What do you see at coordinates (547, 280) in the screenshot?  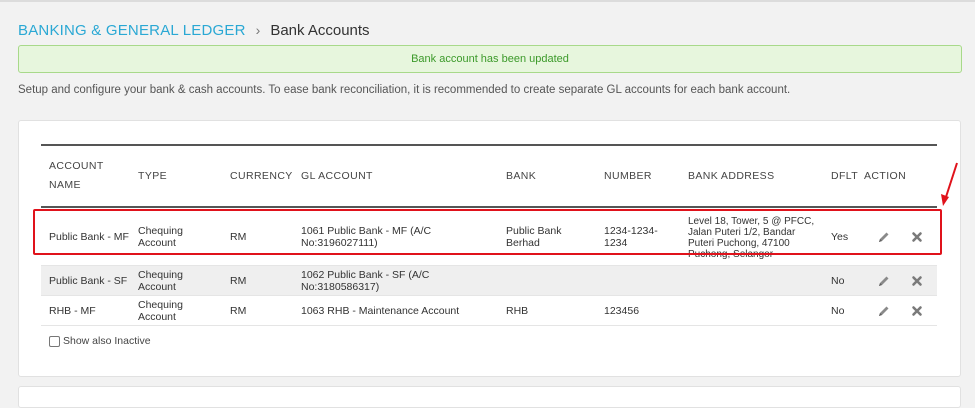 I see `cell-bank` at bounding box center [547, 280].